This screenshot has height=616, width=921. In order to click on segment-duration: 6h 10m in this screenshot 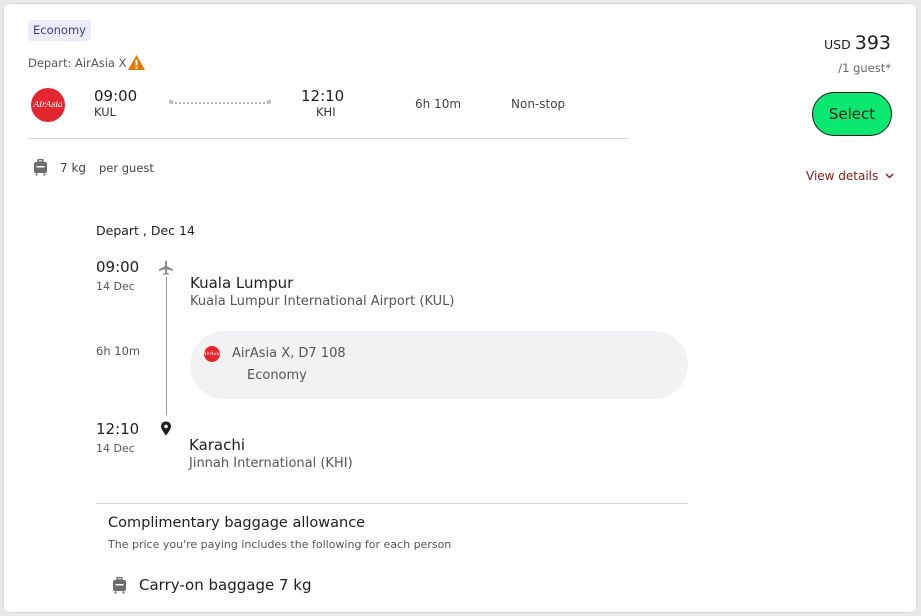, I will do `click(118, 351)`.